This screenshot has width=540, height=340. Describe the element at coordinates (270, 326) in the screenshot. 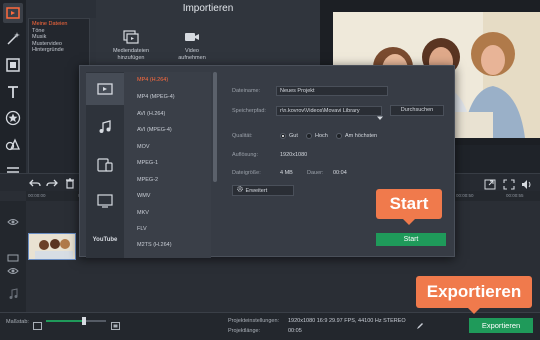

I see `status-bar` at that location.